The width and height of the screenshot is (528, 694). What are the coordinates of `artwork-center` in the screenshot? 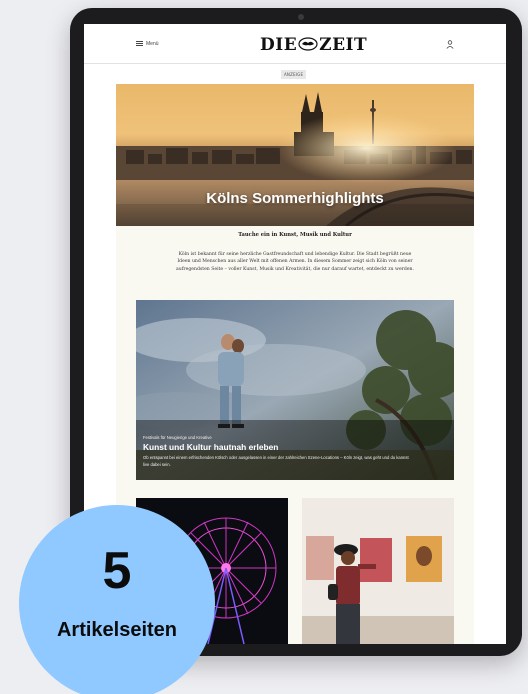 It's located at (376, 560).